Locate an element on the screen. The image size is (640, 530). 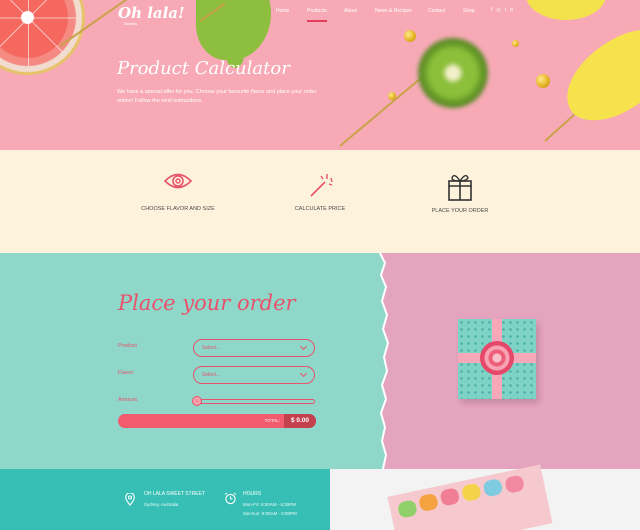
flavor-label: Flavor is located at coordinates (126, 373).